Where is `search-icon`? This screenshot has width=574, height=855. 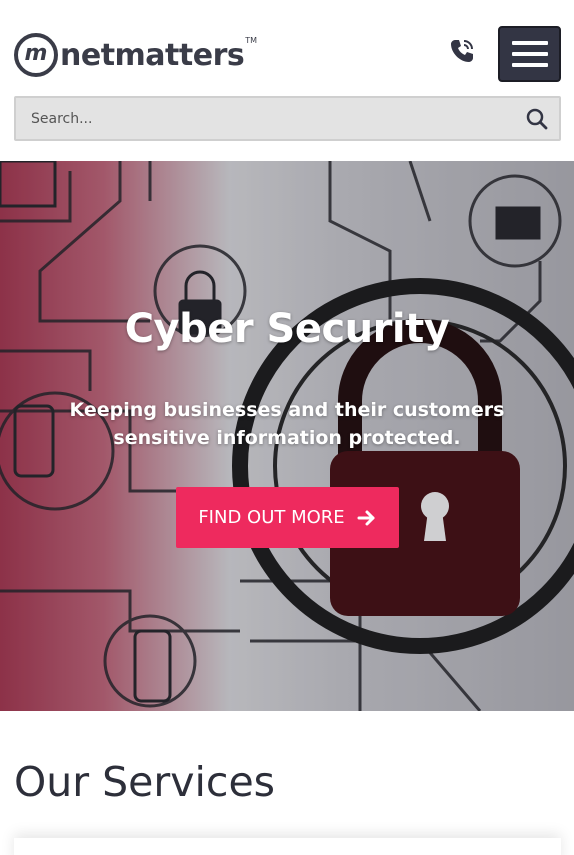 search-icon is located at coordinates (537, 118).